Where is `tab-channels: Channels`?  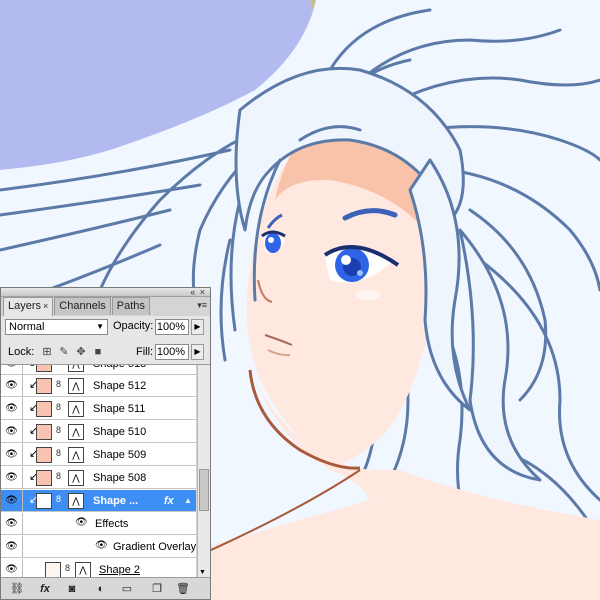 tab-channels: Channels is located at coordinates (82, 306).